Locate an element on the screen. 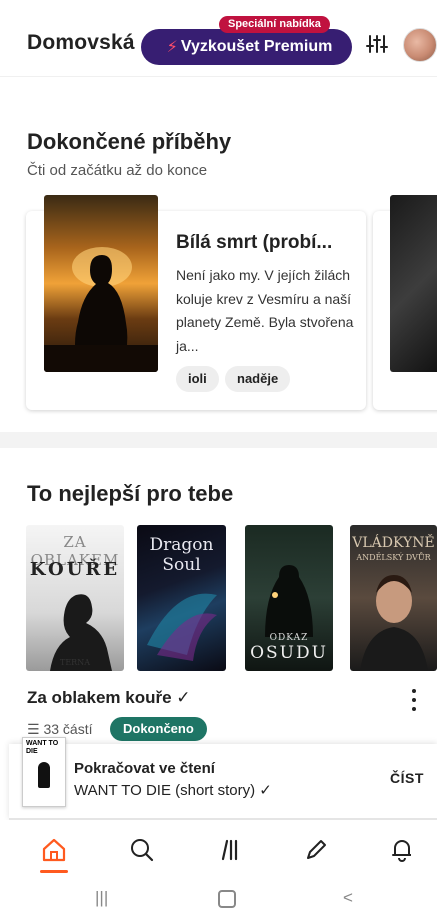 This screenshot has height=911, width=437. write-icon is located at coordinates (316, 850).